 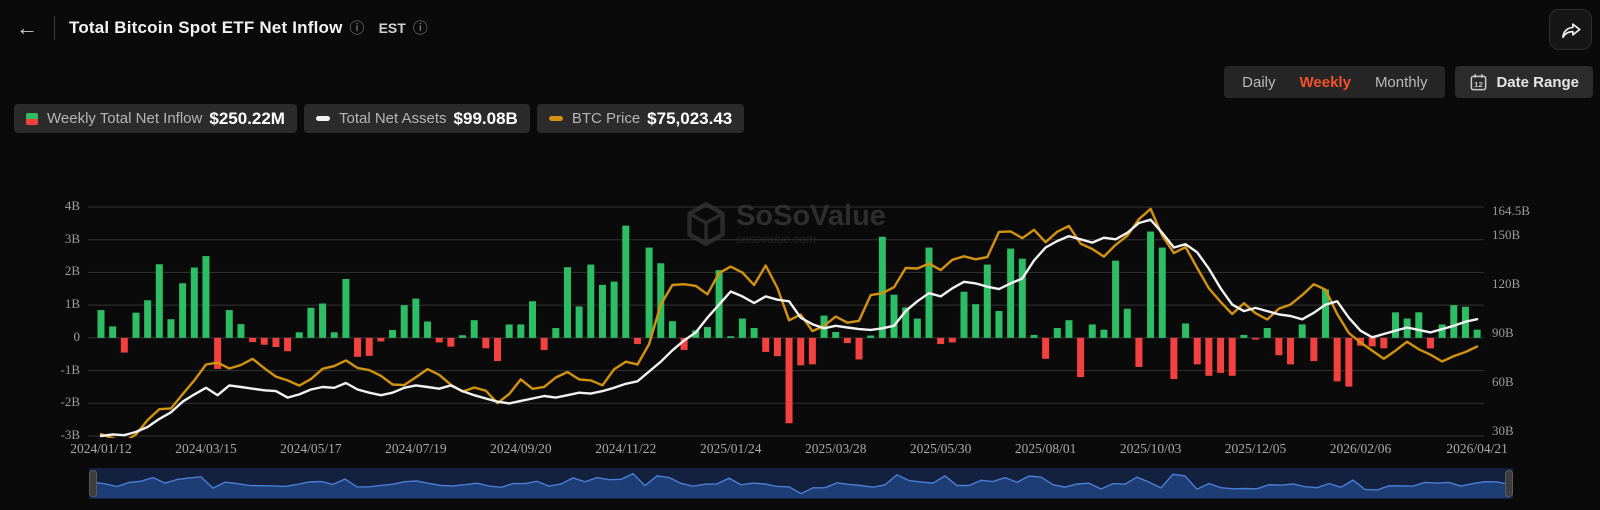 What do you see at coordinates (27, 28) in the screenshot?
I see `back-button: ←` at bounding box center [27, 28].